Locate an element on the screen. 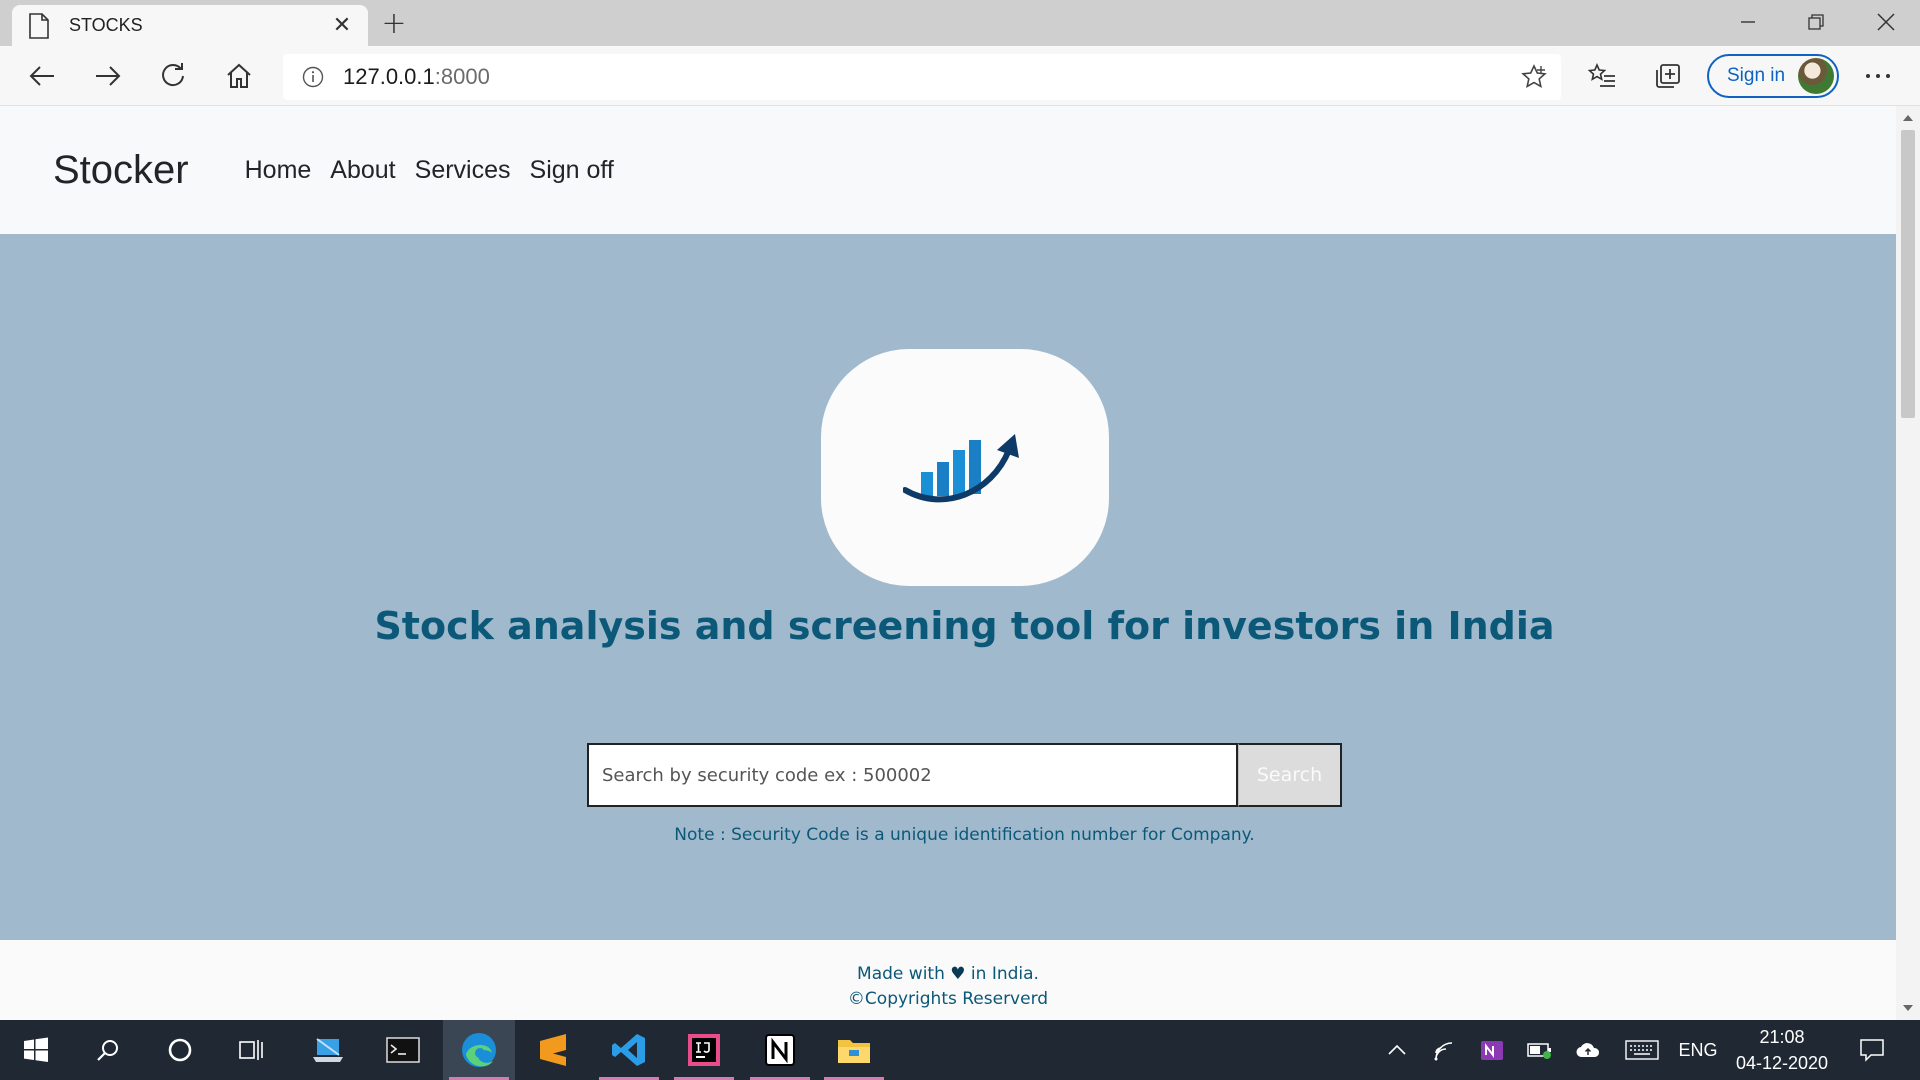 The height and width of the screenshot is (1080, 1920). taskbar-app-laptop is located at coordinates (328, 1050).